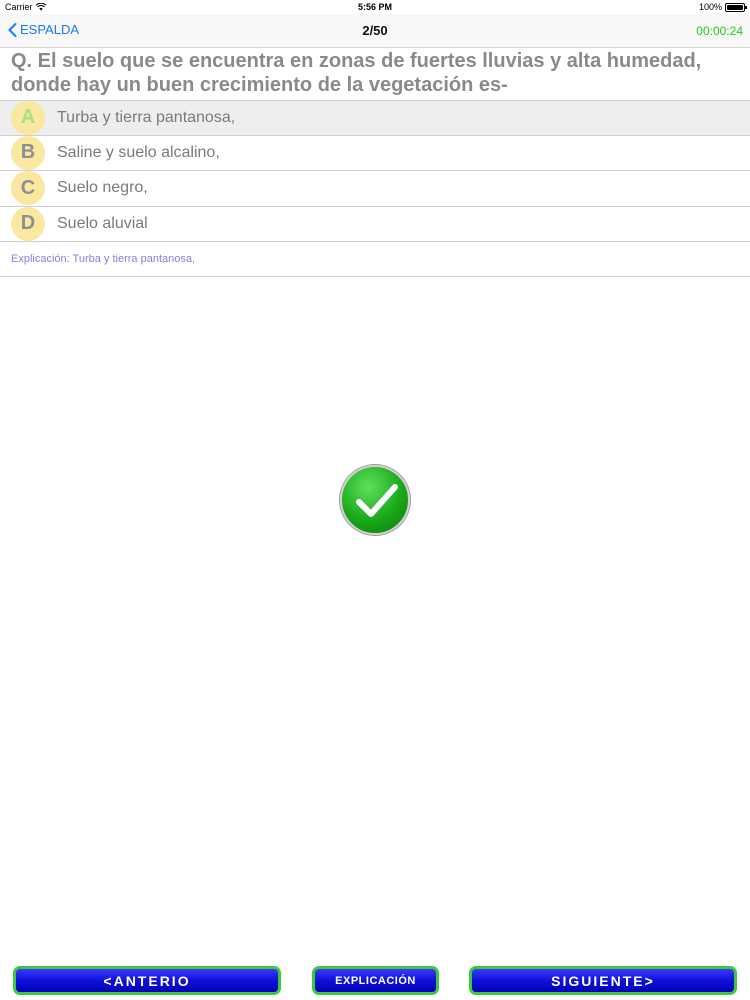 Image resolution: width=750 pixels, height=1000 pixels. Describe the element at coordinates (710, 7) in the screenshot. I see `battery-percent: 100%` at that location.